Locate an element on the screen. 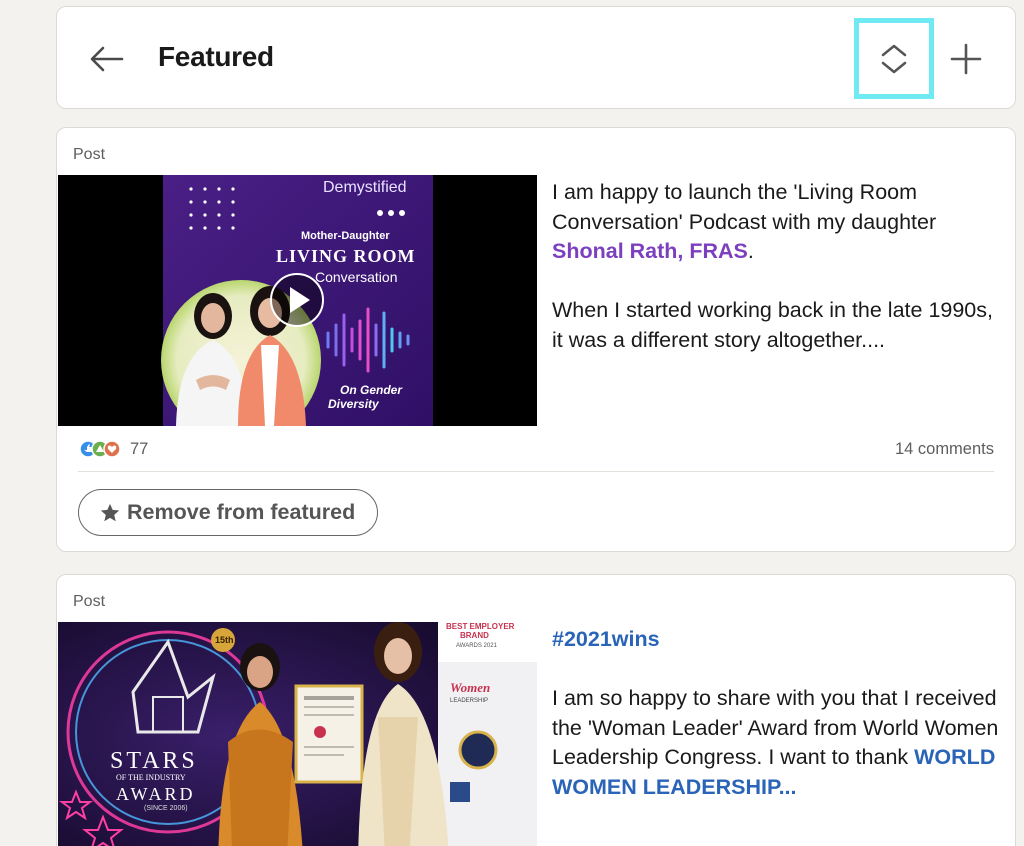  featured-header: Featured is located at coordinates (536, 57).